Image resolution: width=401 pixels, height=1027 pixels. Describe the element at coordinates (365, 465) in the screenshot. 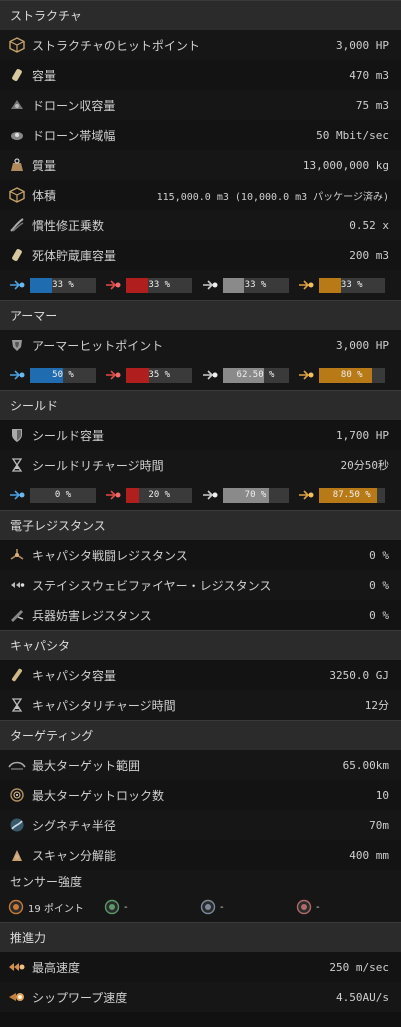

I see `attribute-value: 20分50秒` at that location.